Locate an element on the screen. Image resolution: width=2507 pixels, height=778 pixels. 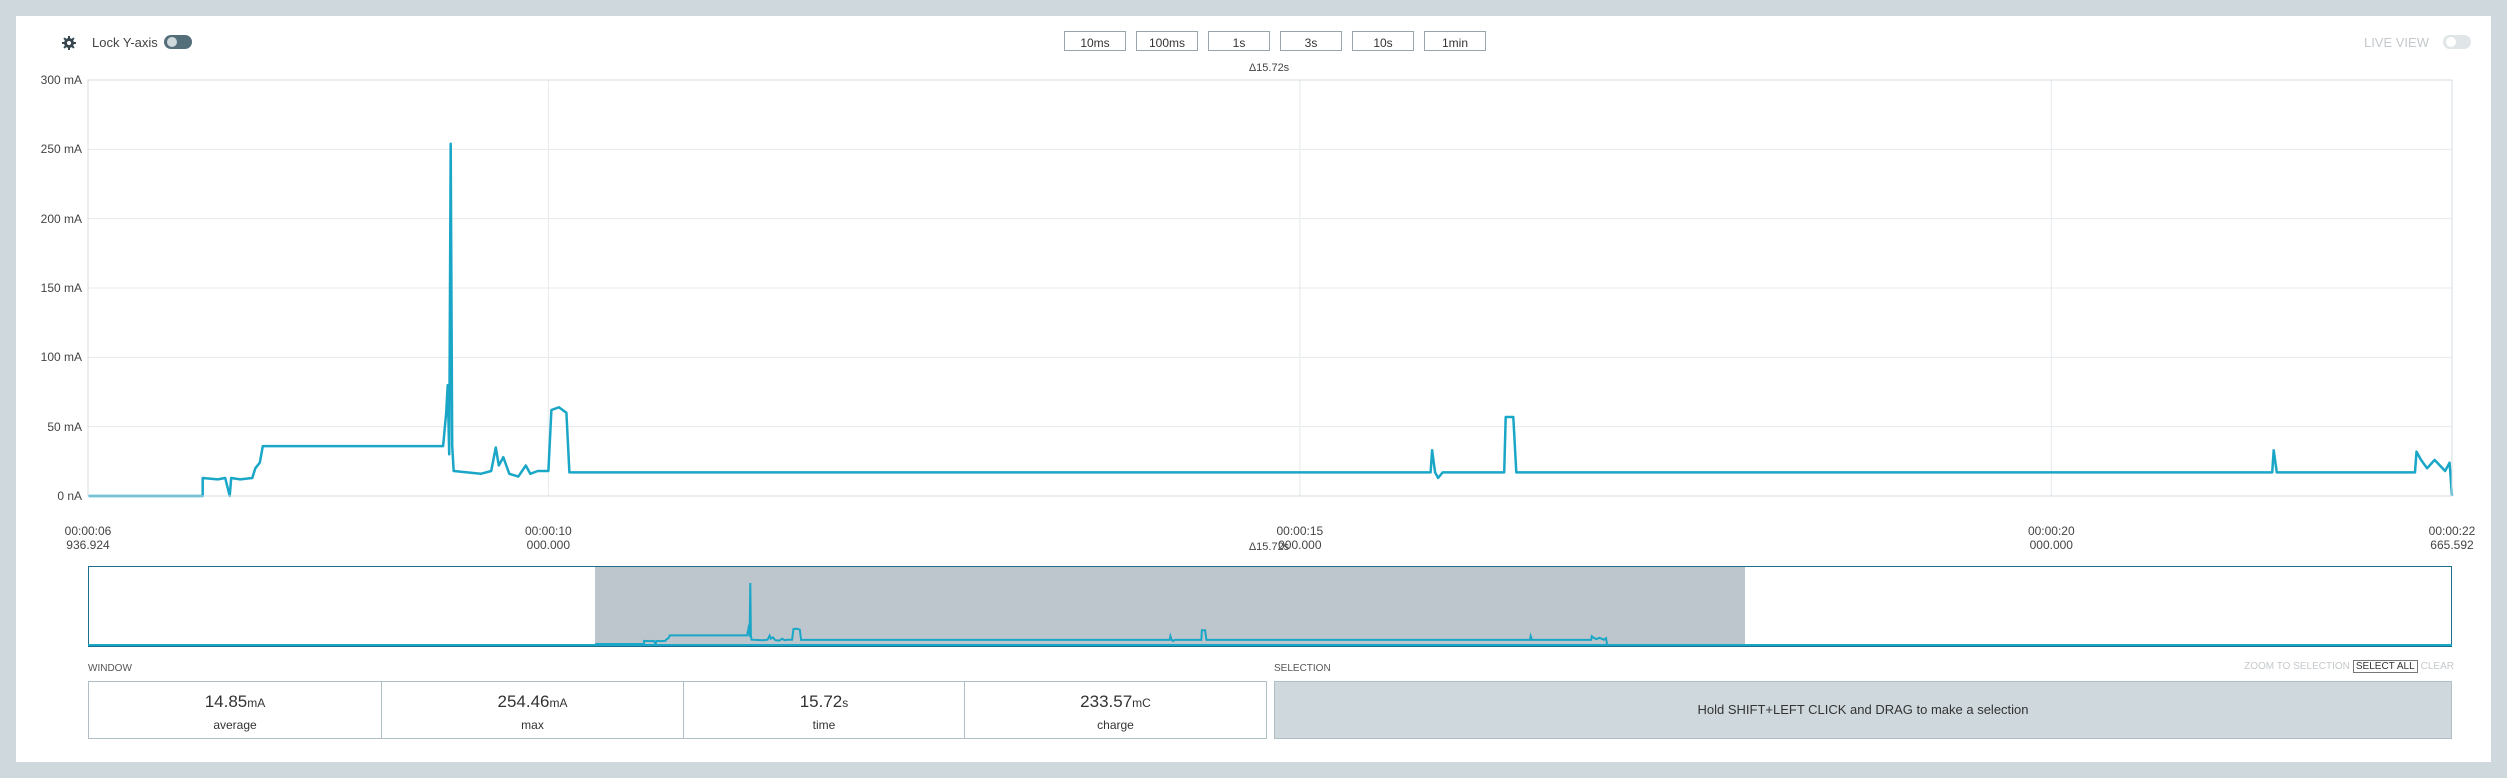
selection-actions: ZOOM TO SELECTION SELECT ALL CLEAR is located at coordinates (2347, 666).